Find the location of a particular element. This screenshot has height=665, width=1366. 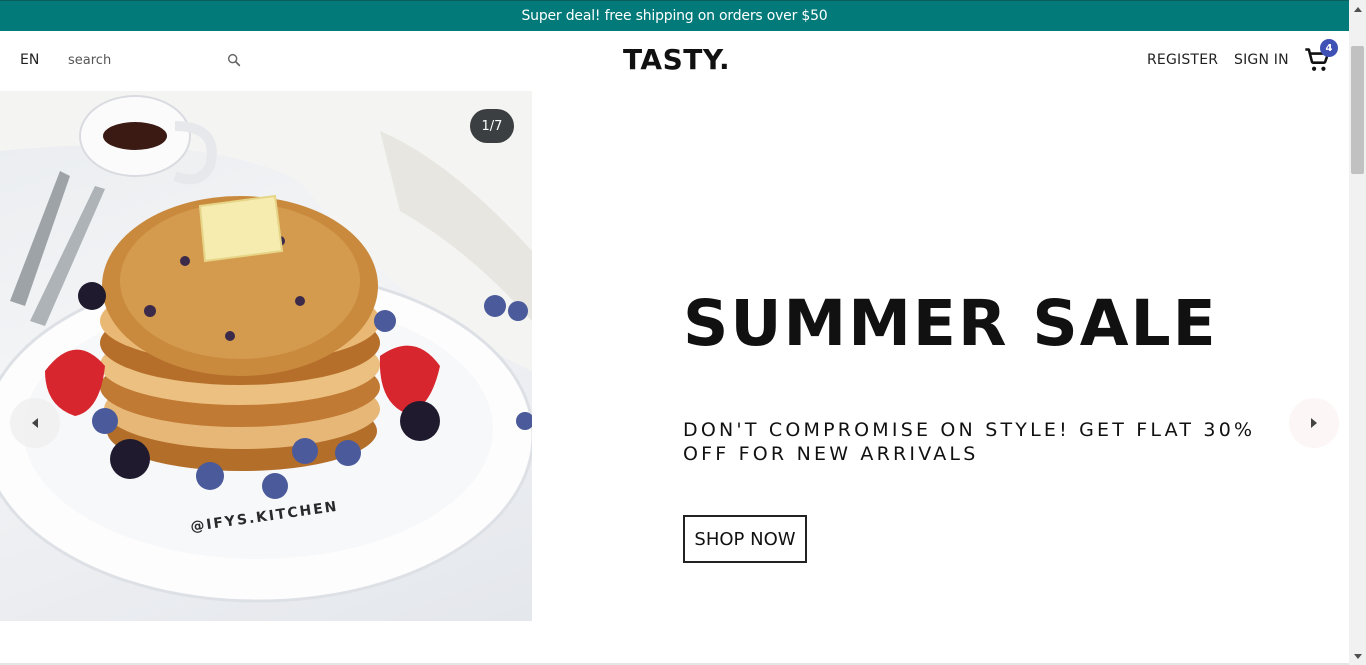

search-container is located at coordinates (152, 60).